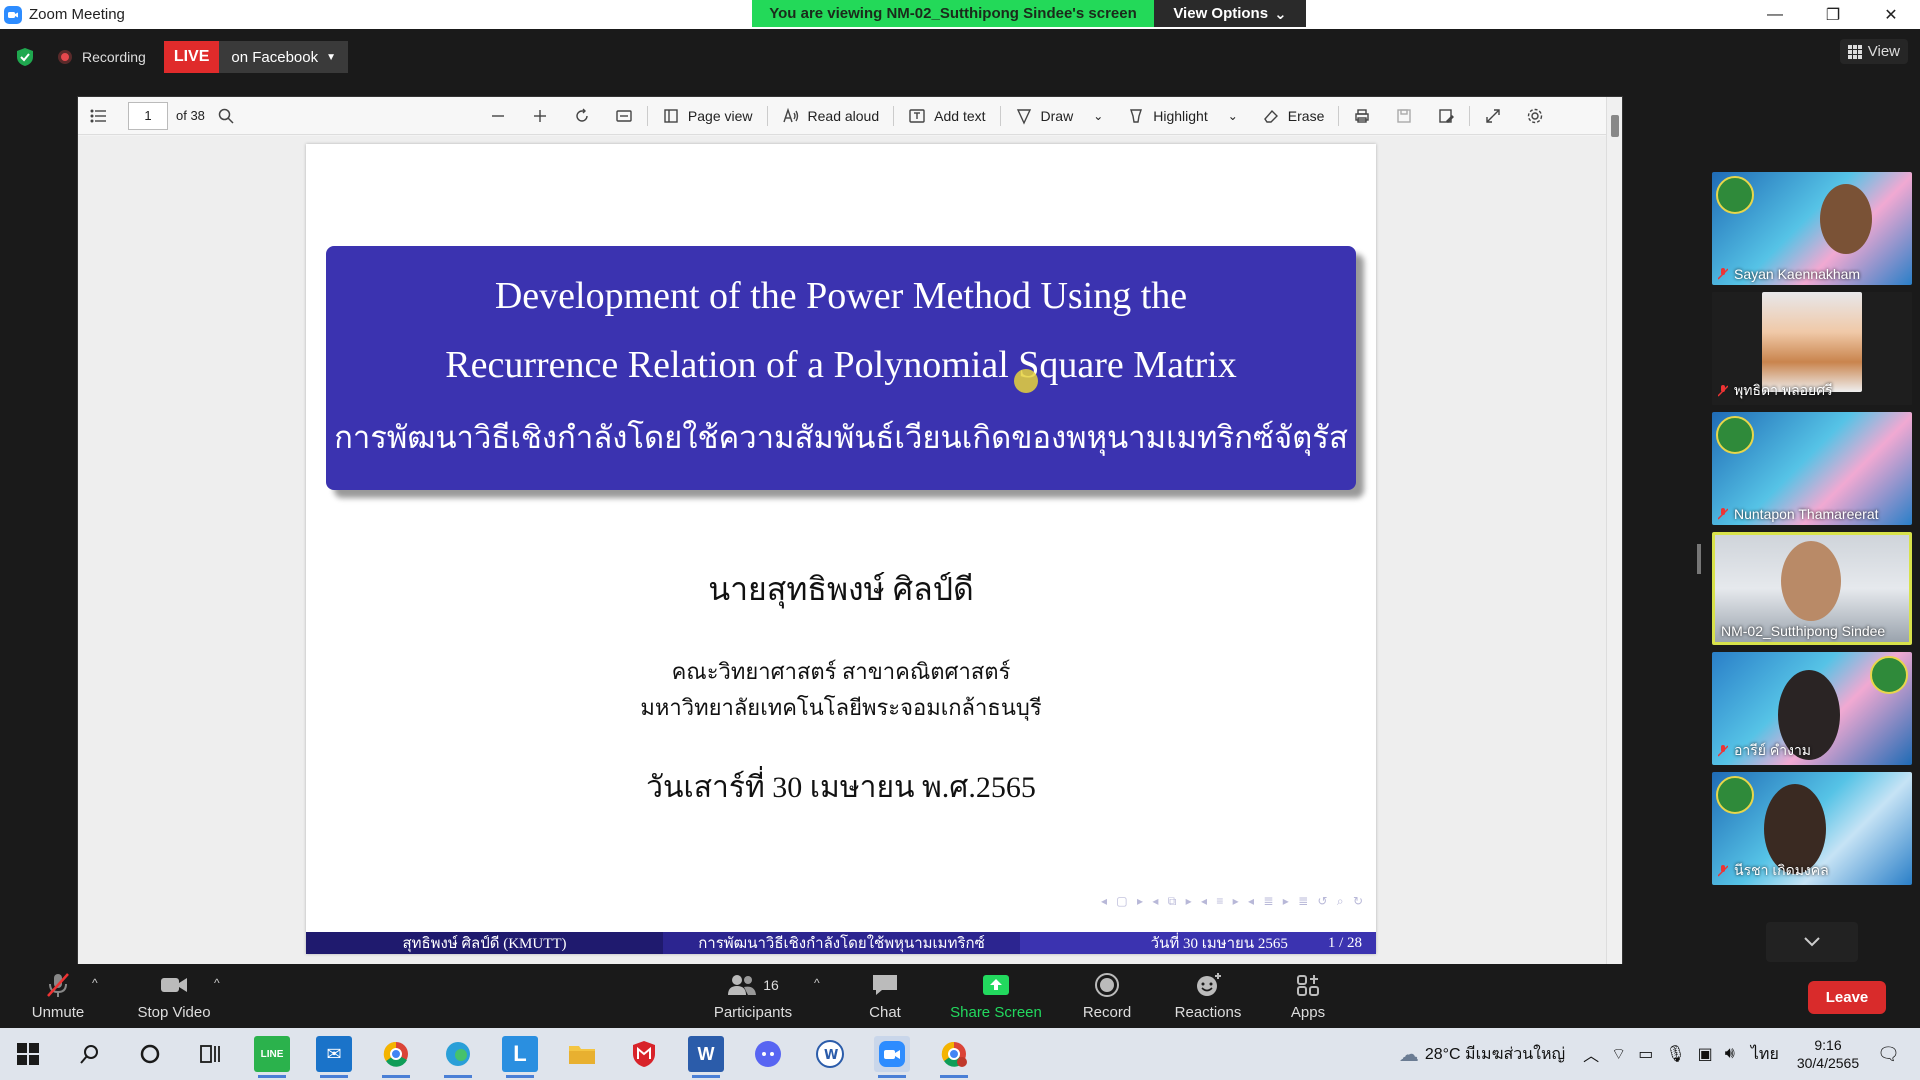 The width and height of the screenshot is (1920, 1080). I want to click on chrome-app-icon, so click(396, 1057).